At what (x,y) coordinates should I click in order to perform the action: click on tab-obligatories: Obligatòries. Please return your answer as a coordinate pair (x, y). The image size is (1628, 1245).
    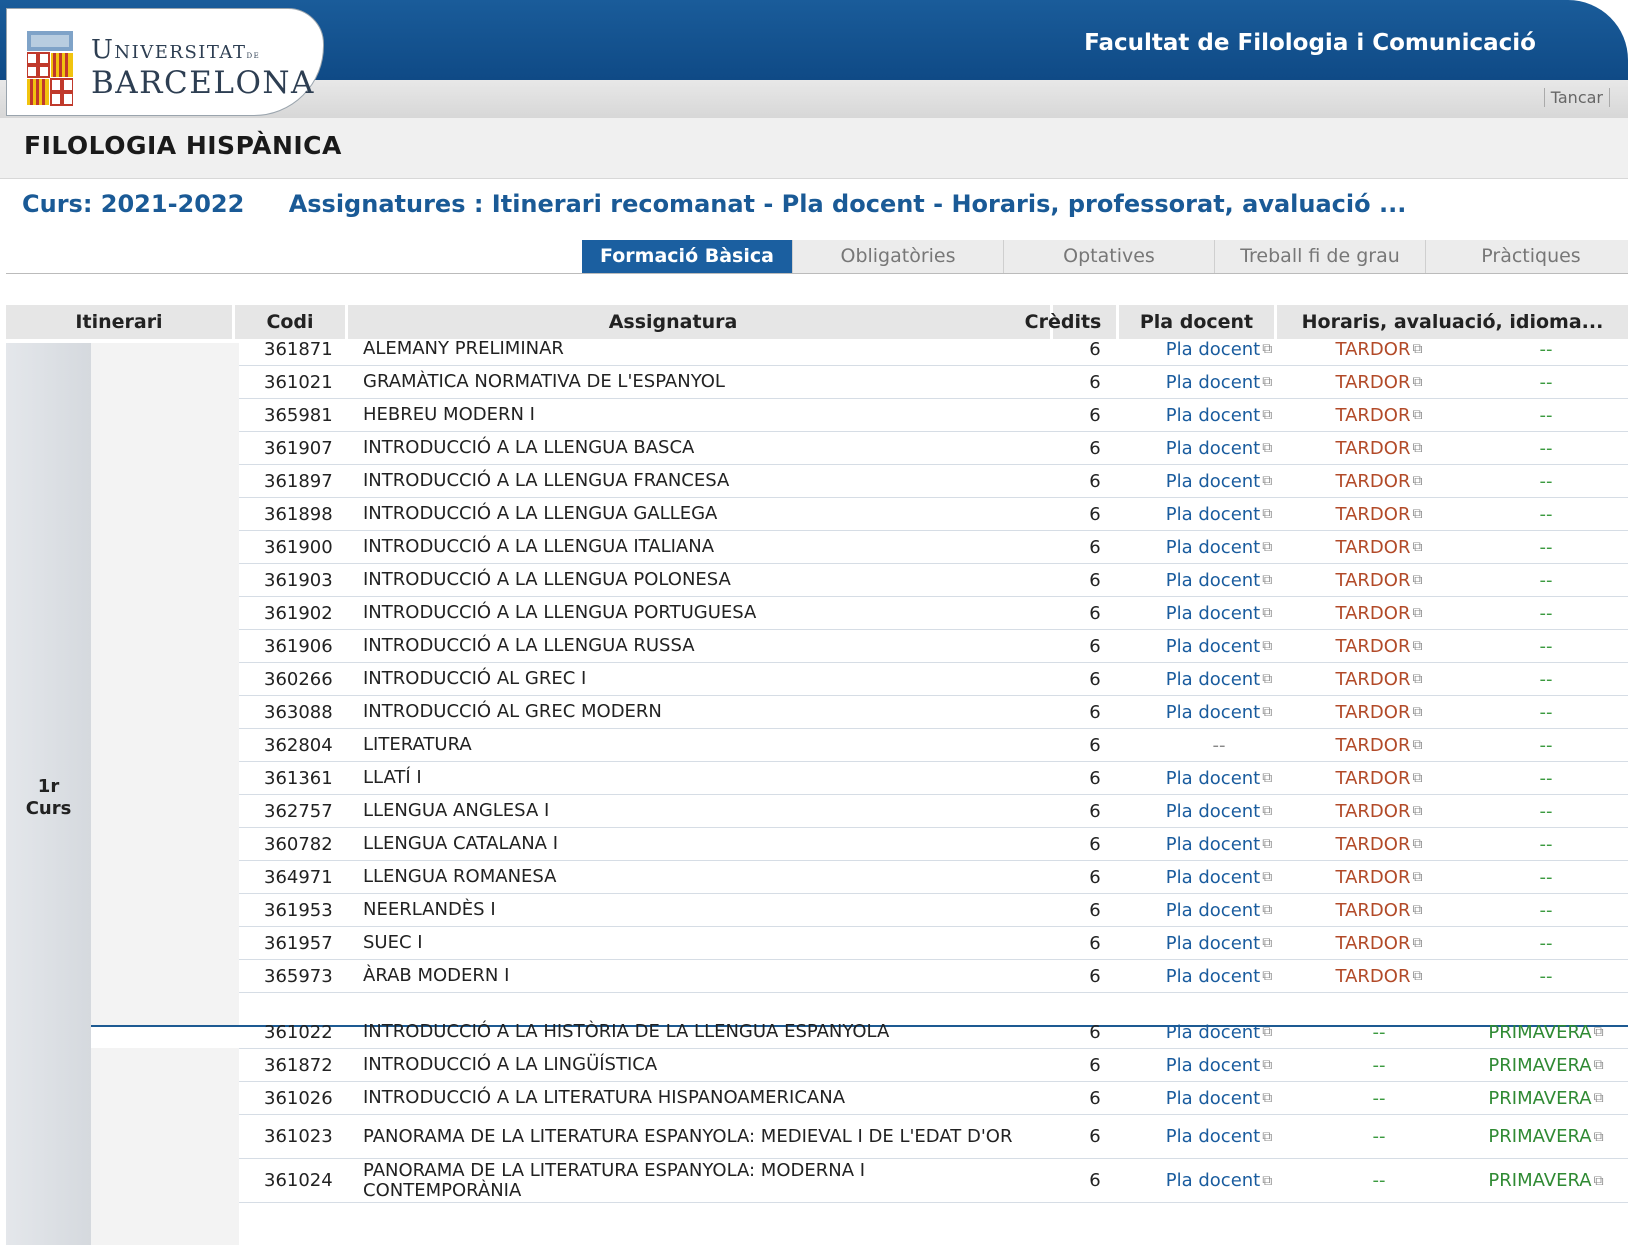
    Looking at the image, I should click on (898, 256).